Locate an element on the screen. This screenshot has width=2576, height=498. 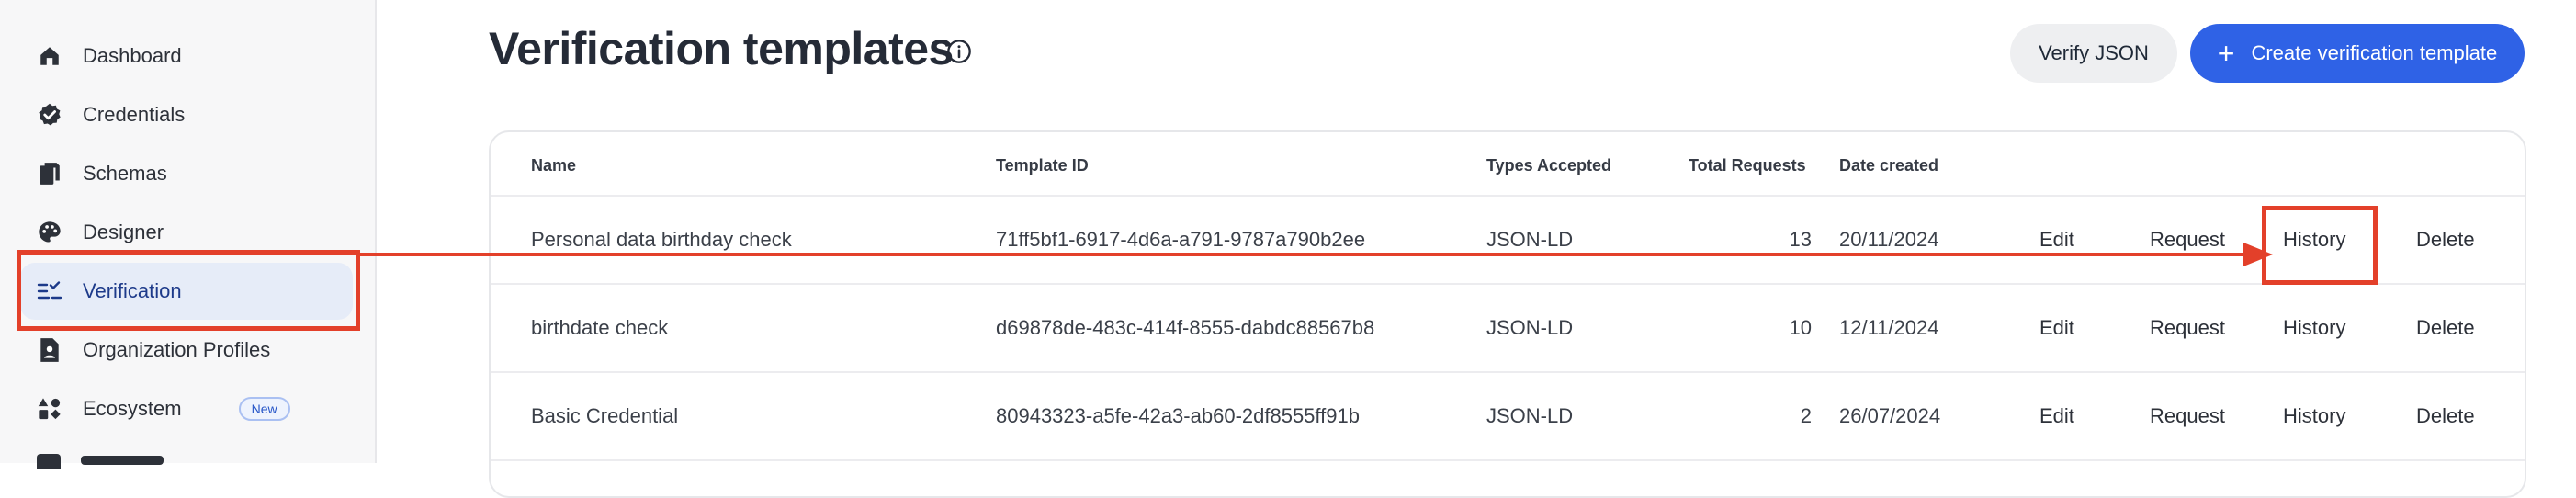
template-id: 80943323-a5fe-42a3-ab60-2df8555ff91b is located at coordinates (1178, 415).